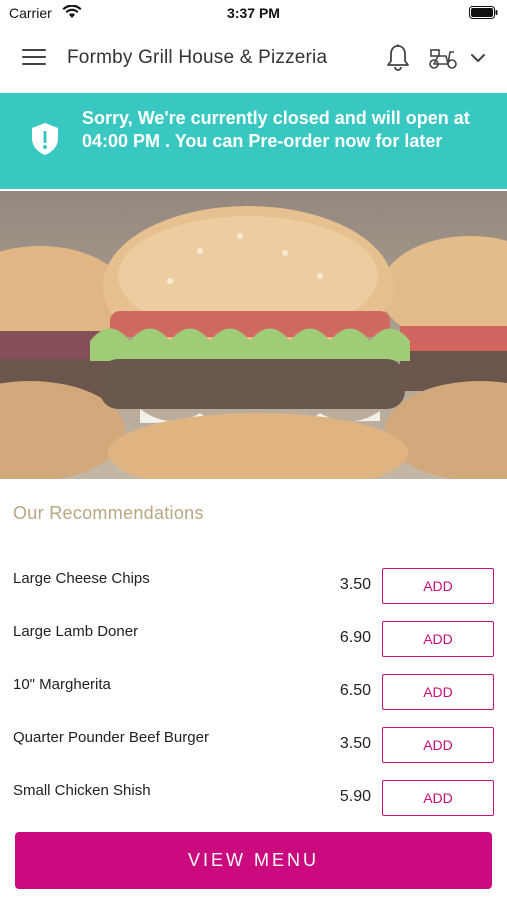 The width and height of the screenshot is (507, 900). What do you see at coordinates (253, 798) in the screenshot?
I see `list-item: Small Chicken Shish 5.90 ADD` at bounding box center [253, 798].